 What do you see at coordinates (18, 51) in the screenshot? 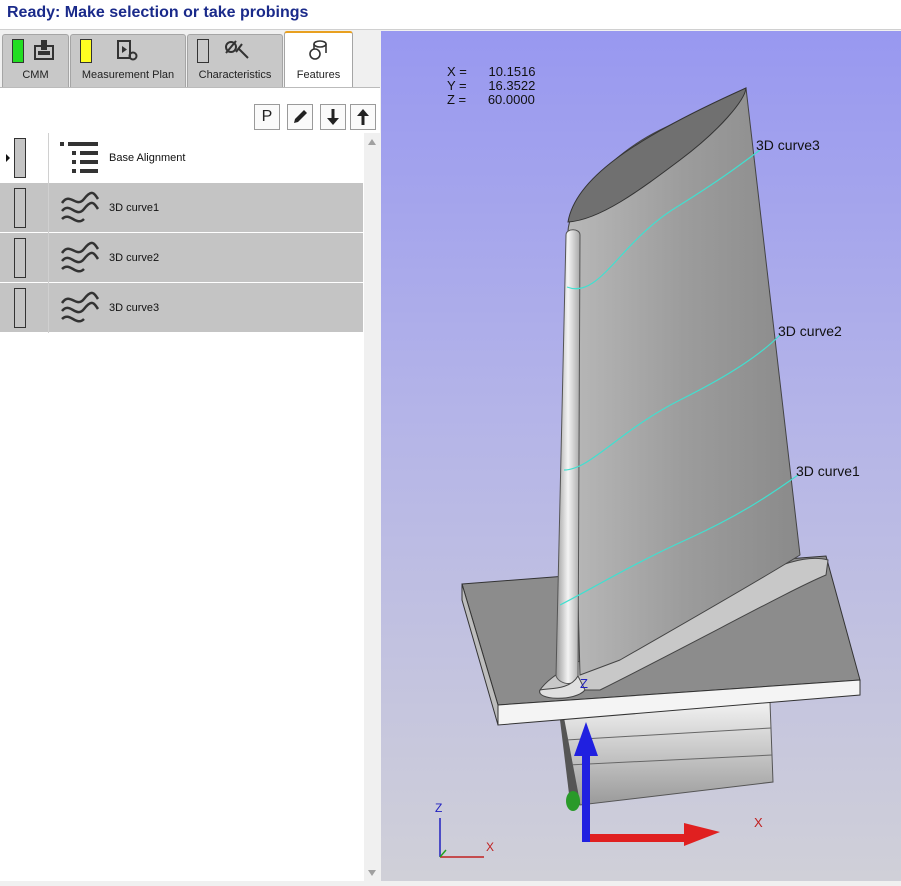
I see `cmm-status-indicator` at bounding box center [18, 51].